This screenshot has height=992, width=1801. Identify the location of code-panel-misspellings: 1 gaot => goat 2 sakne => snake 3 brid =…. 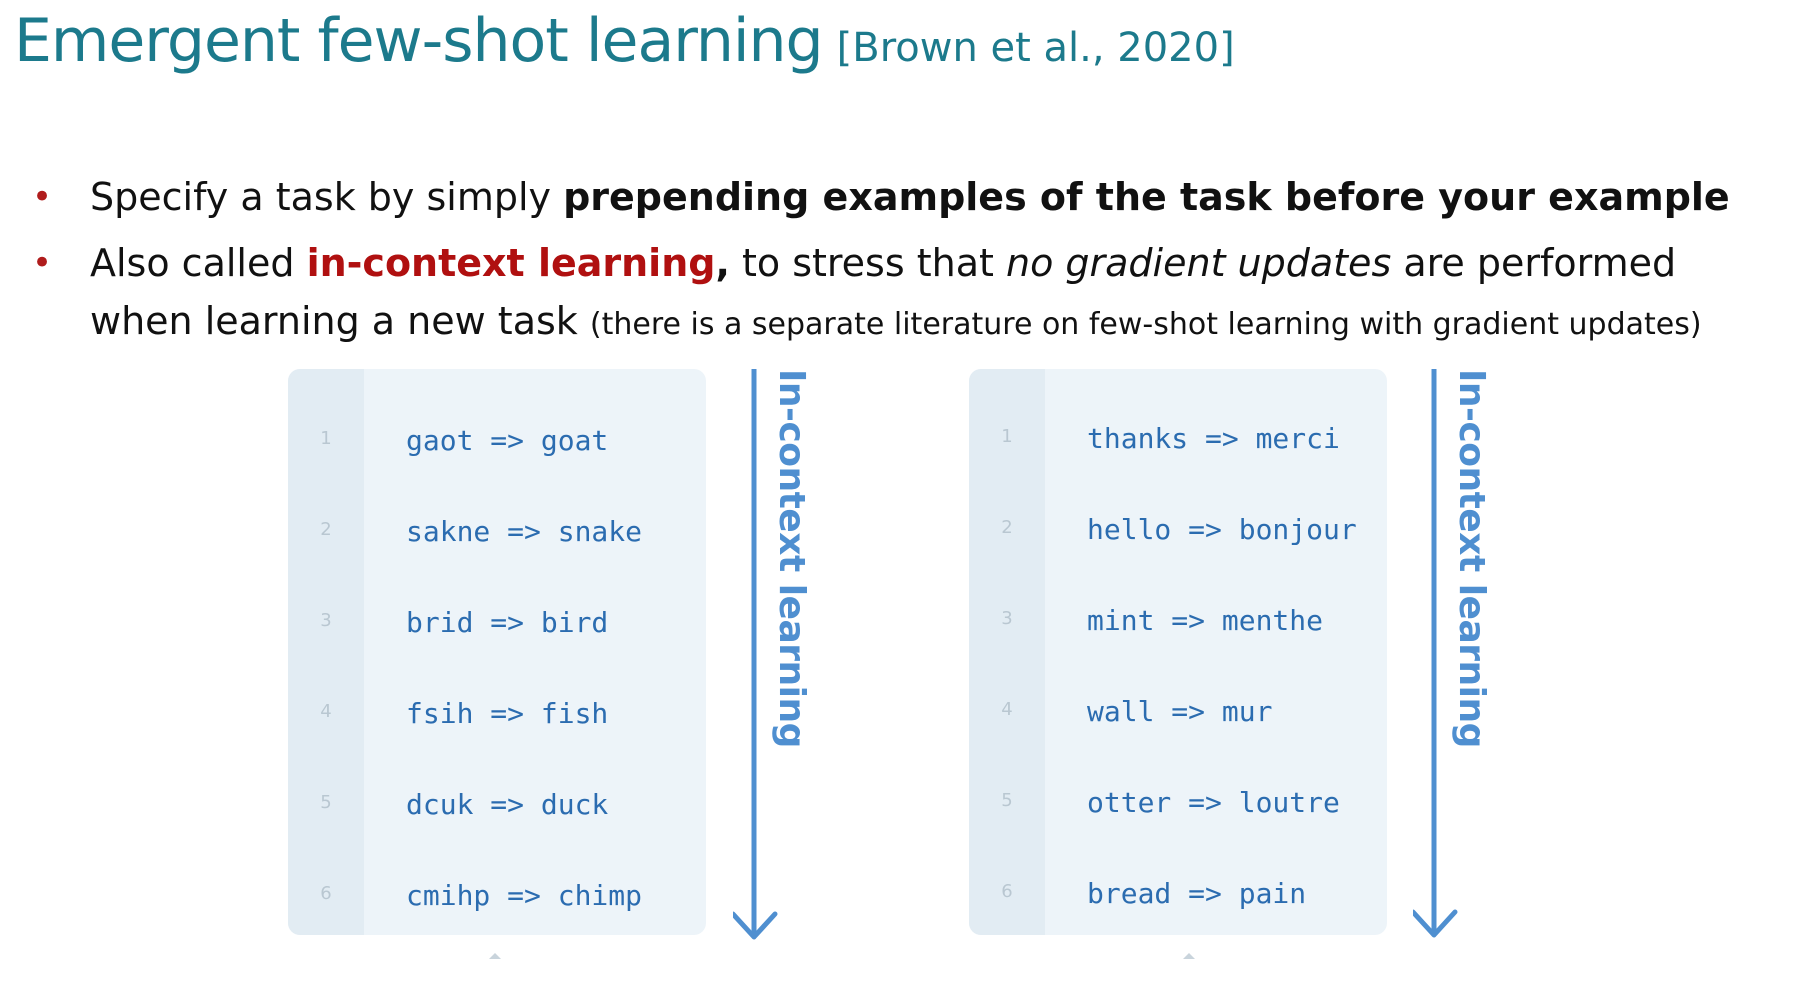
(497, 652).